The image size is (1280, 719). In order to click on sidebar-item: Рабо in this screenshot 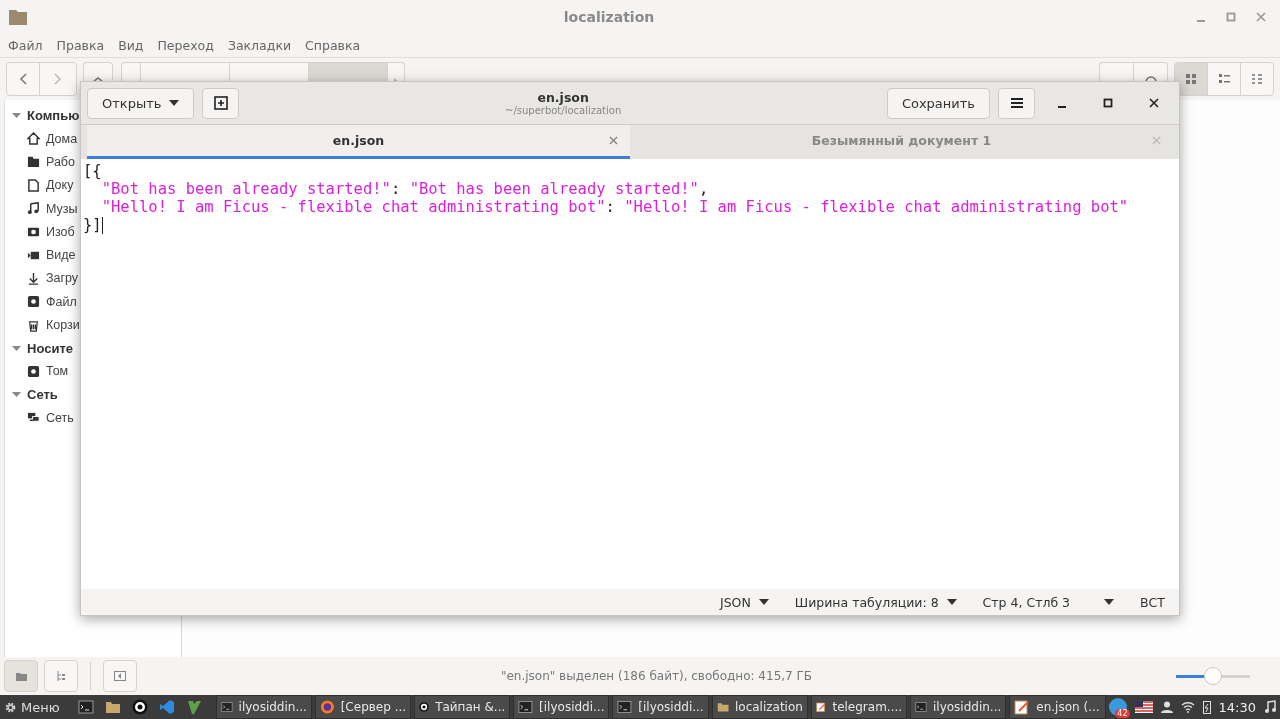, I will do `click(40, 162)`.